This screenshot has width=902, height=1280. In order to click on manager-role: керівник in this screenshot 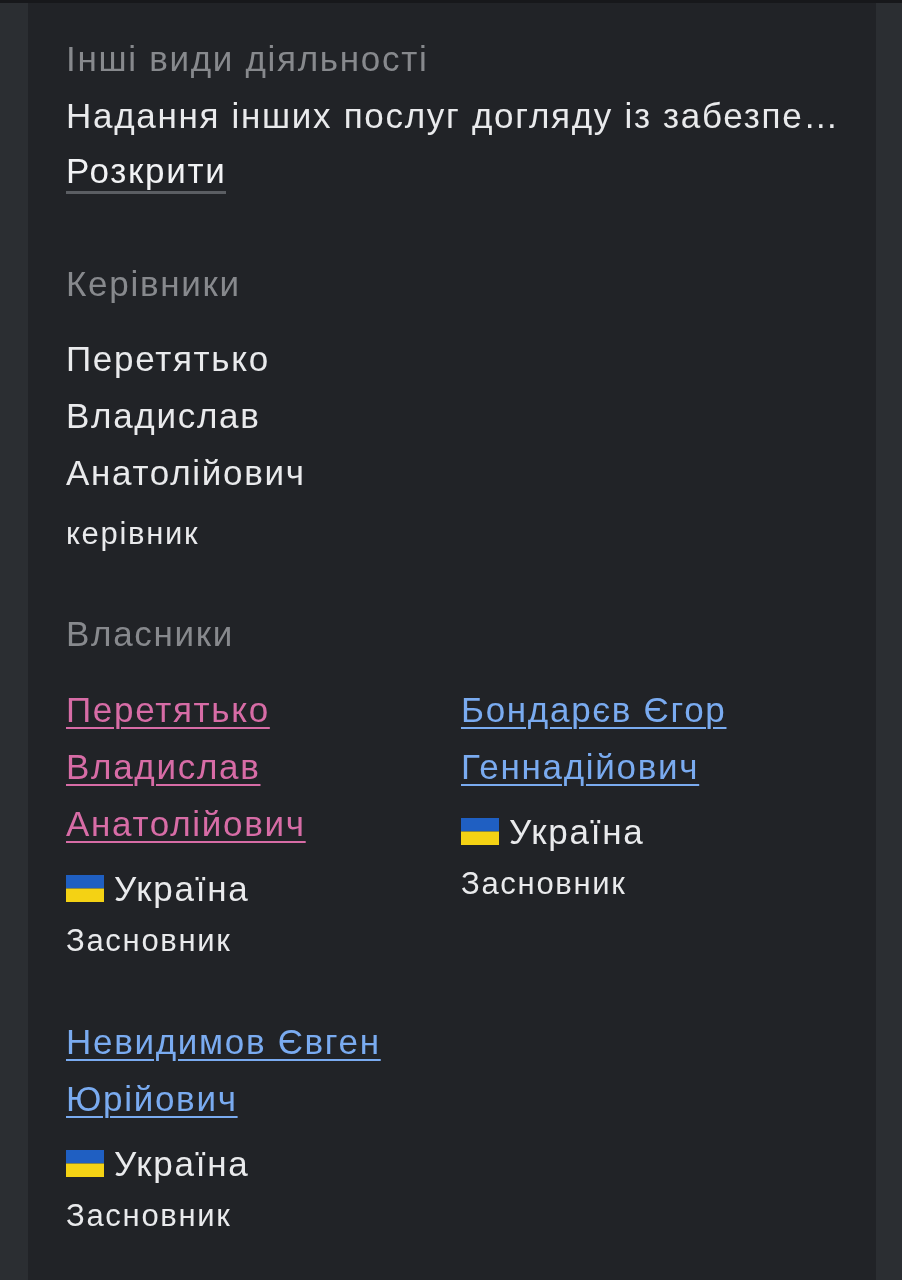, I will do `click(133, 534)`.